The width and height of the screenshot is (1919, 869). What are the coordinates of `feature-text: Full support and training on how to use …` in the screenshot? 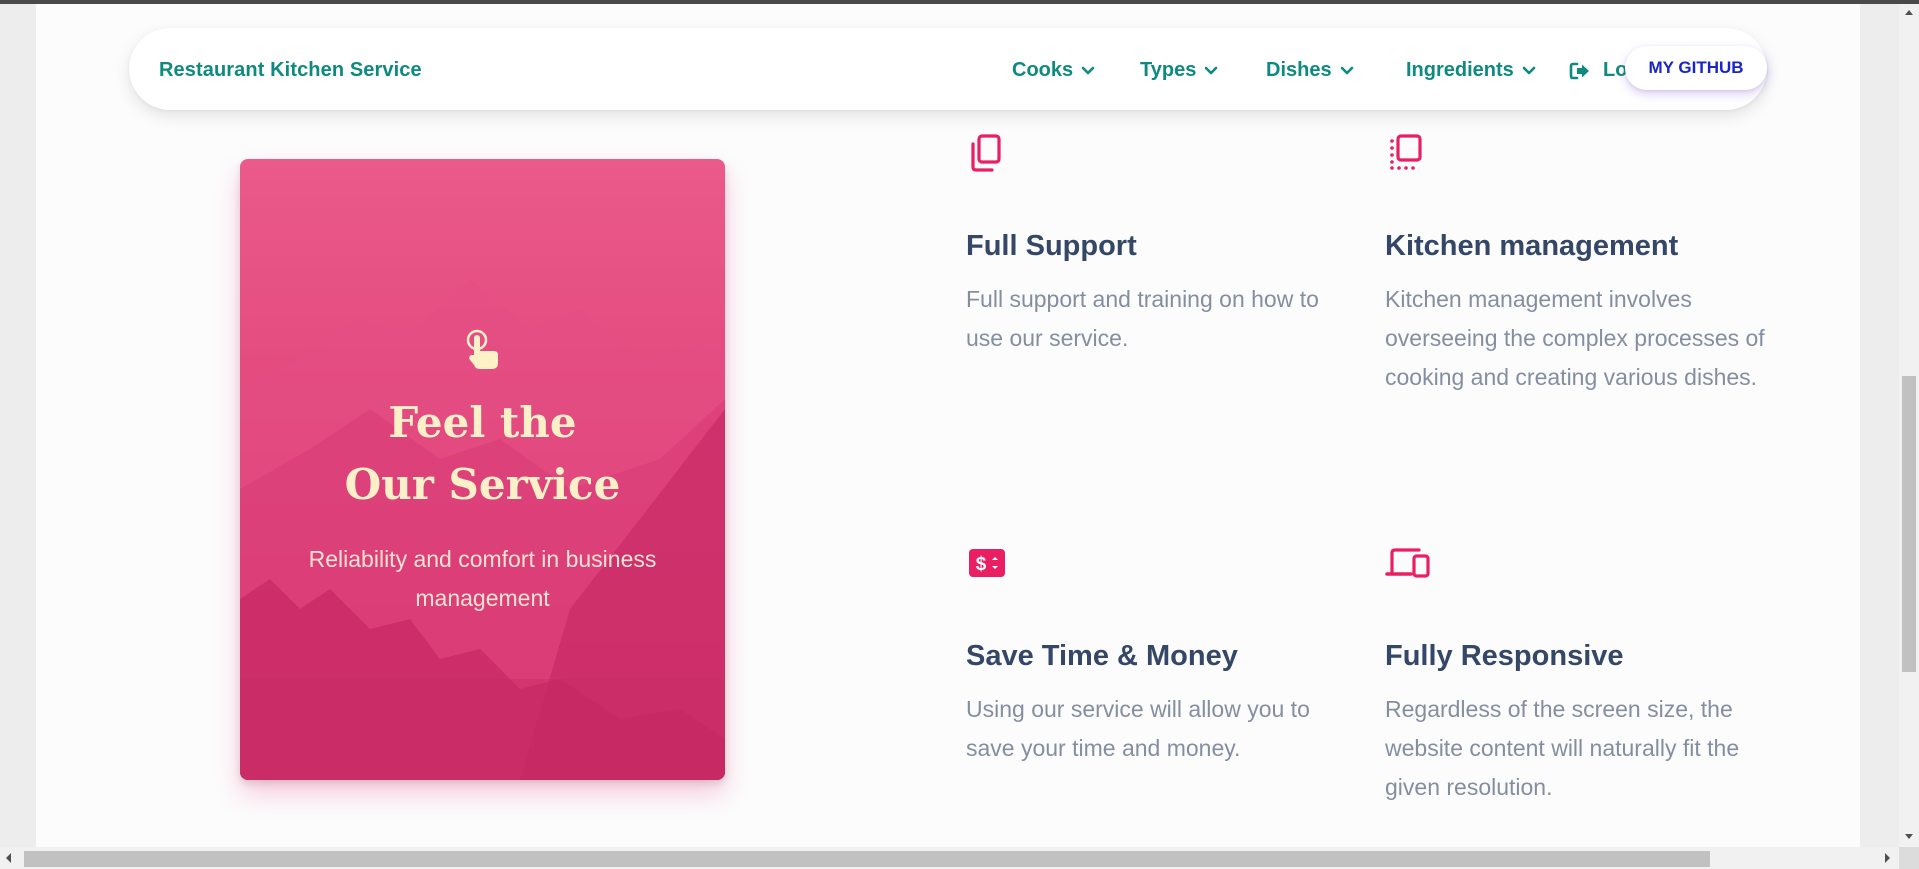 It's located at (1142, 318).